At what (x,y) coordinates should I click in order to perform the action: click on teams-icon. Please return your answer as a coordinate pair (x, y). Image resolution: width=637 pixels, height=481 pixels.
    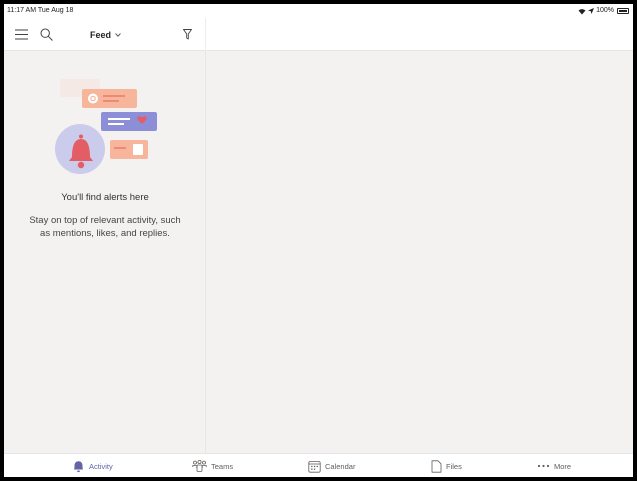
    Looking at the image, I should click on (199, 466).